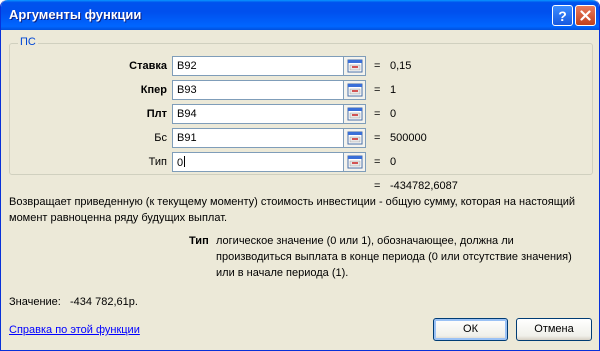  Describe the element at coordinates (401, 66) in the screenshot. I see `arg-value-rate: 0,15` at that location.